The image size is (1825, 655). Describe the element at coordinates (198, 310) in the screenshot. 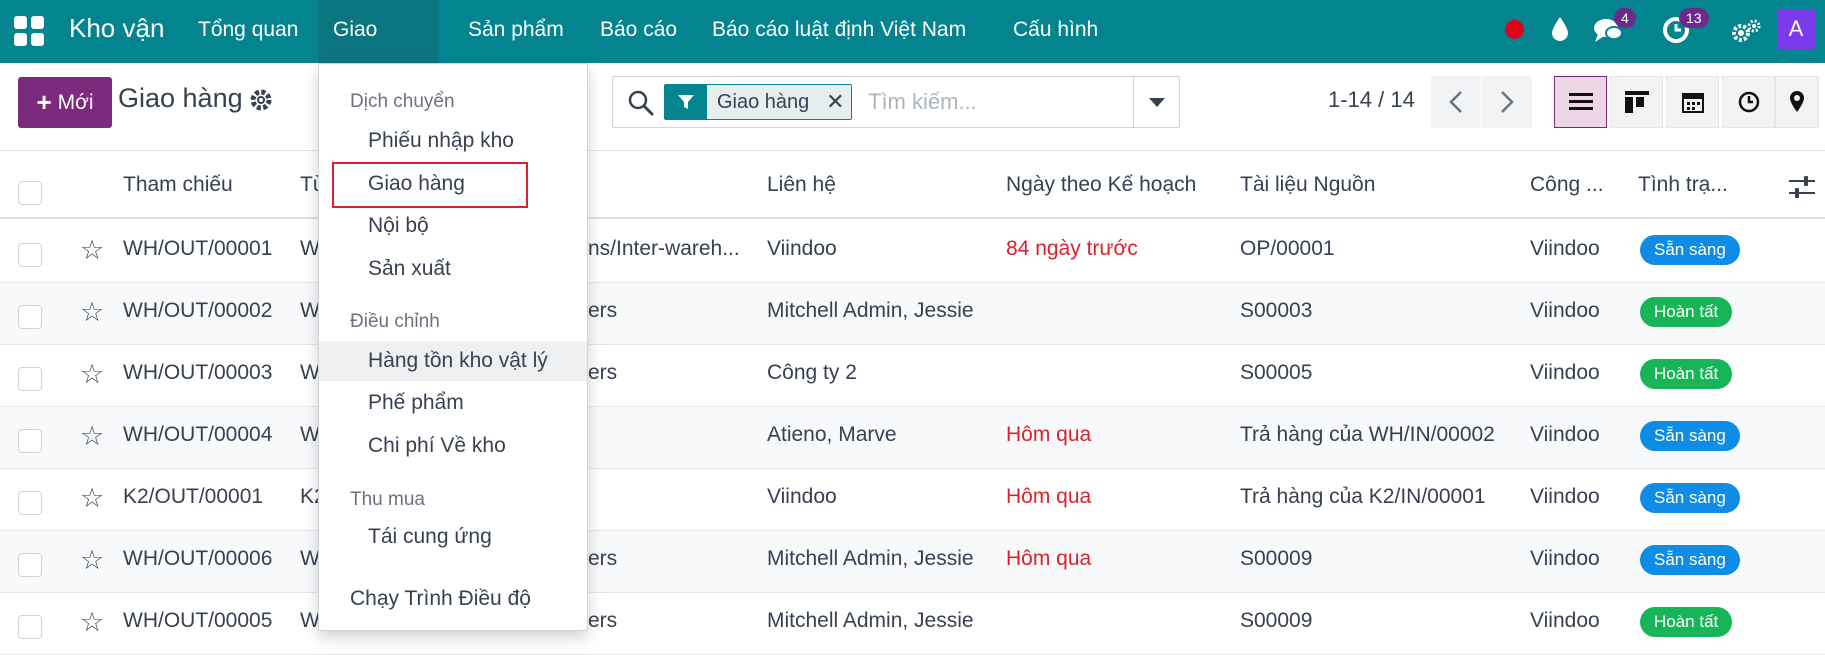

I see `cell-reference: WH/OUT/00002` at that location.